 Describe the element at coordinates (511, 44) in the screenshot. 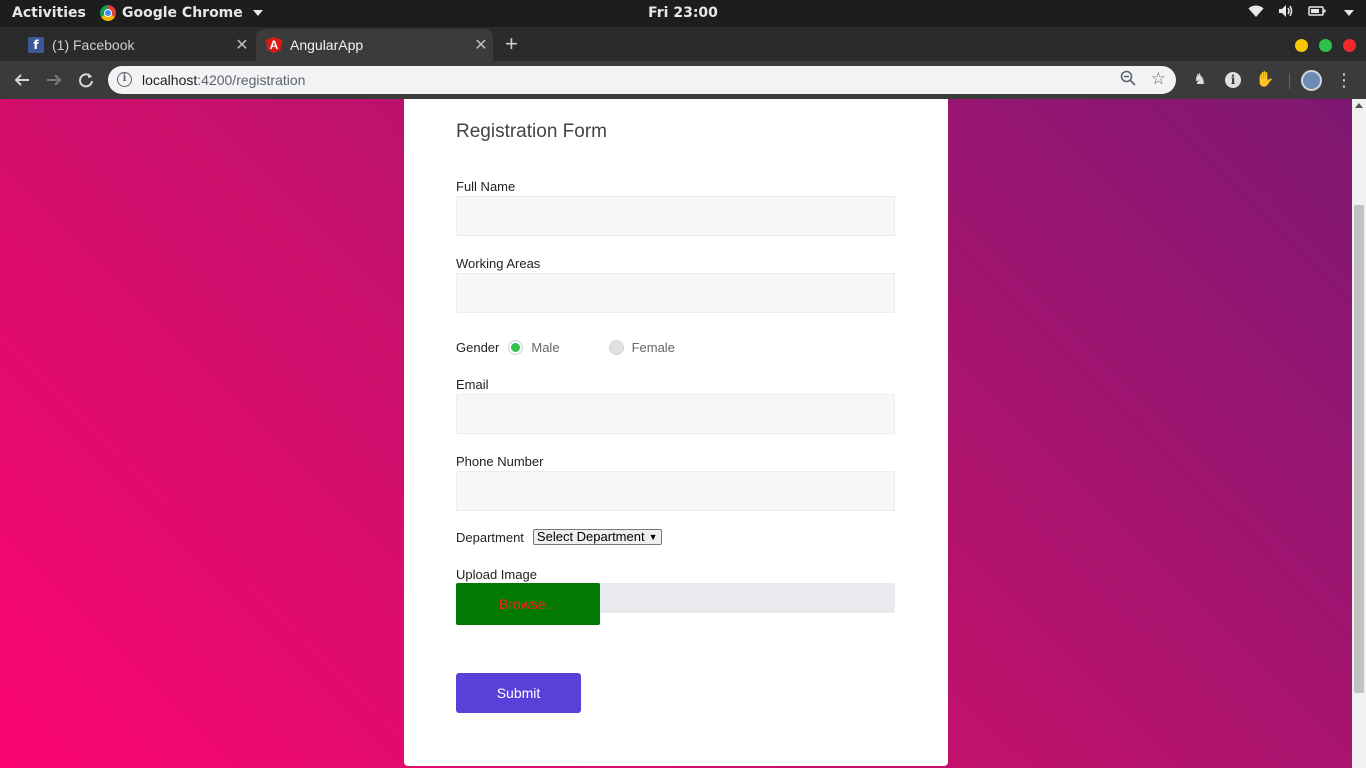

I see `new-tab-button: +` at that location.